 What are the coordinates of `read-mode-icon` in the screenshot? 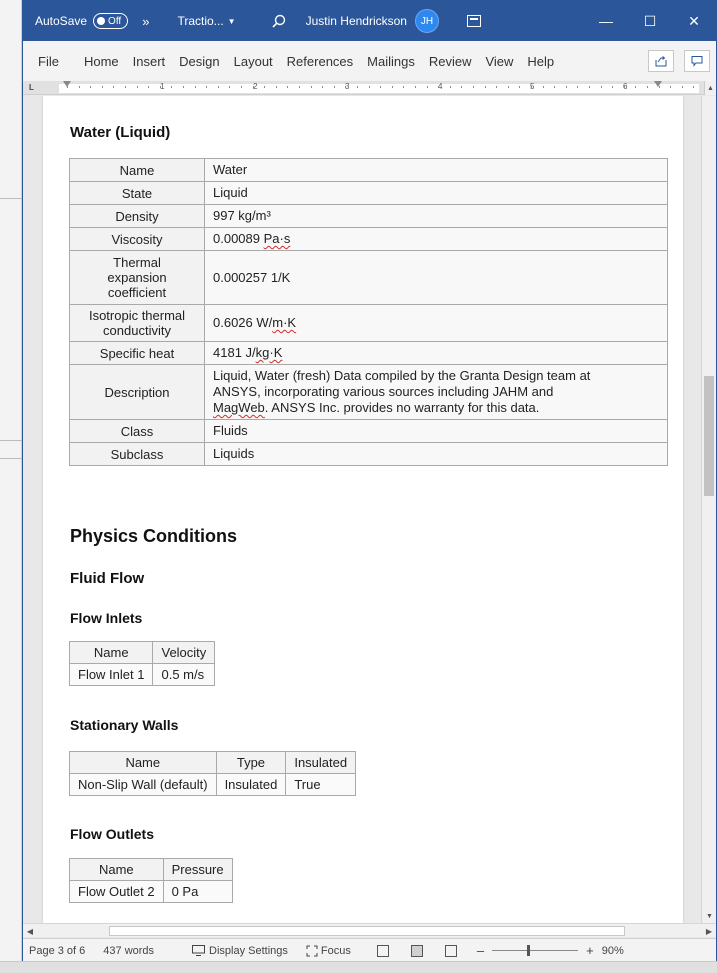 It's located at (382, 950).